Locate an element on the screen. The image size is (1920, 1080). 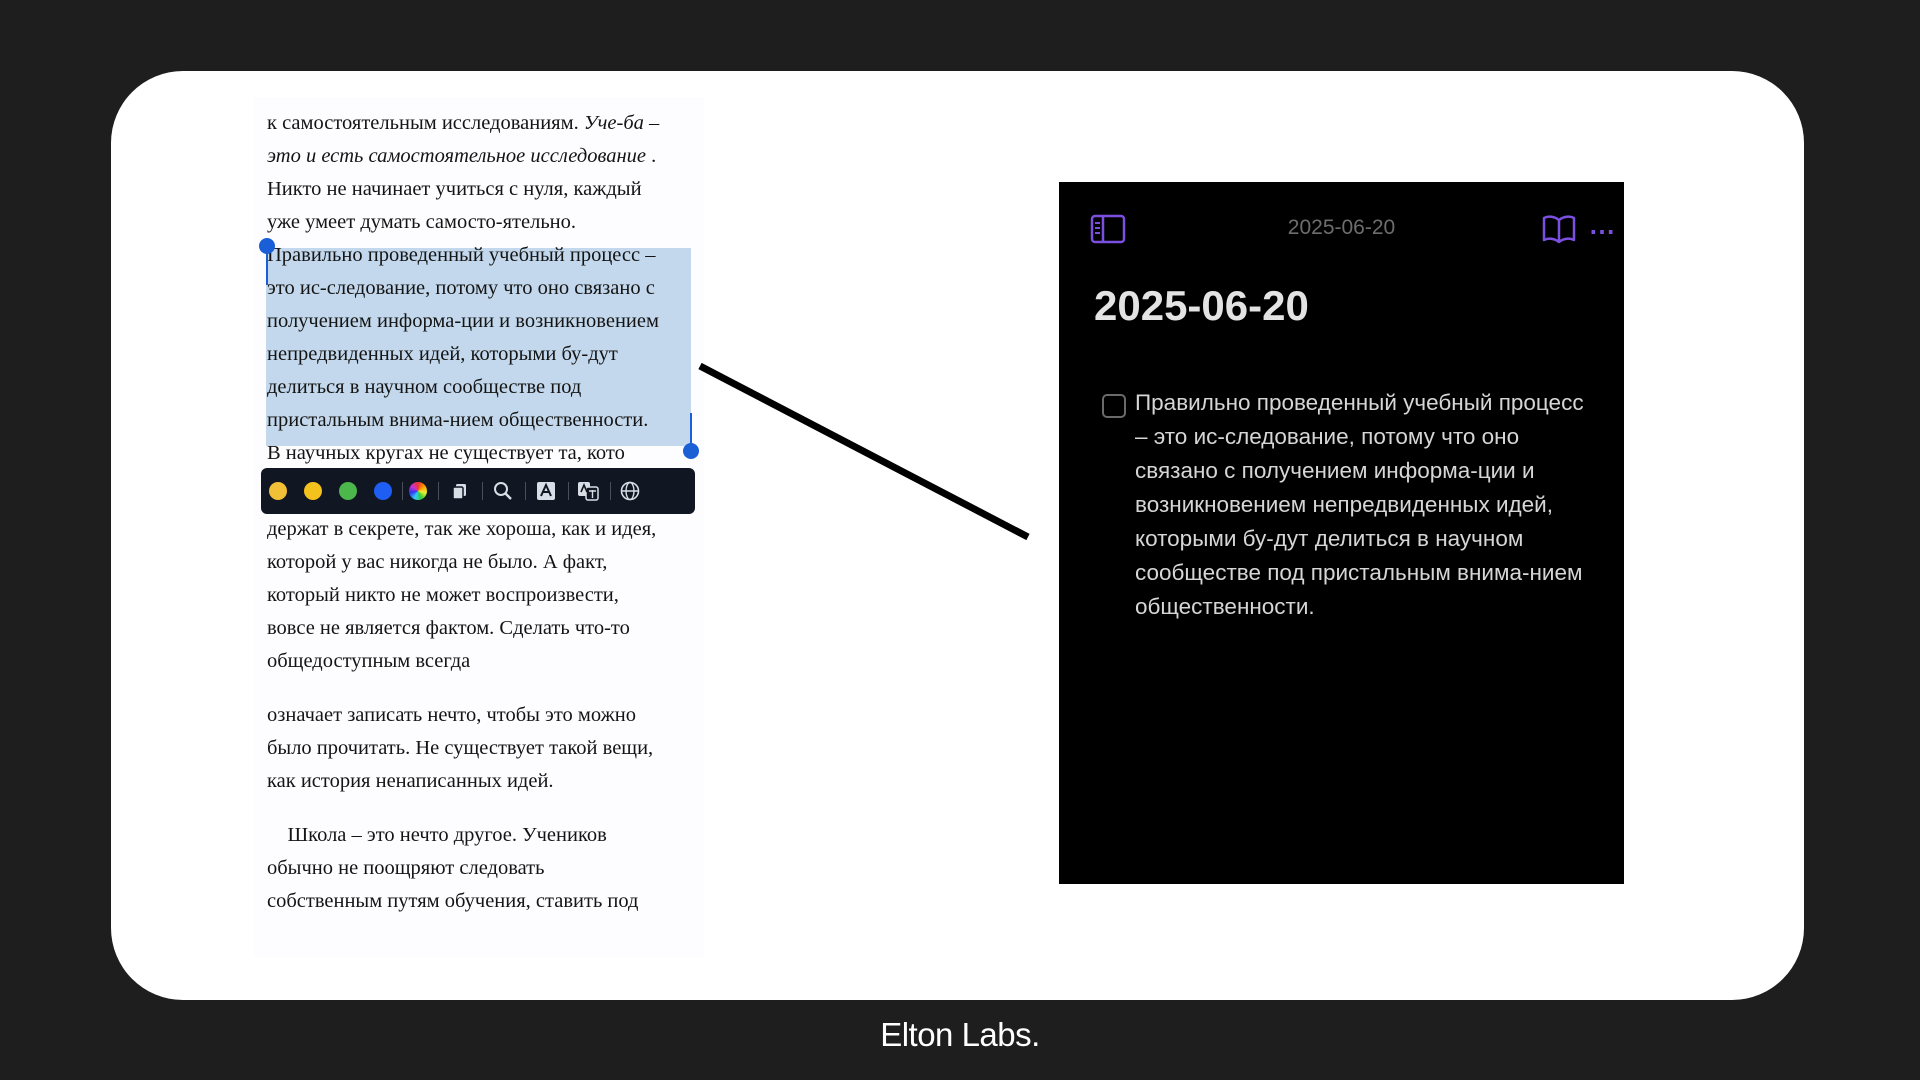
brand-logo-text: Elton Labs. is located at coordinates (960, 1034).